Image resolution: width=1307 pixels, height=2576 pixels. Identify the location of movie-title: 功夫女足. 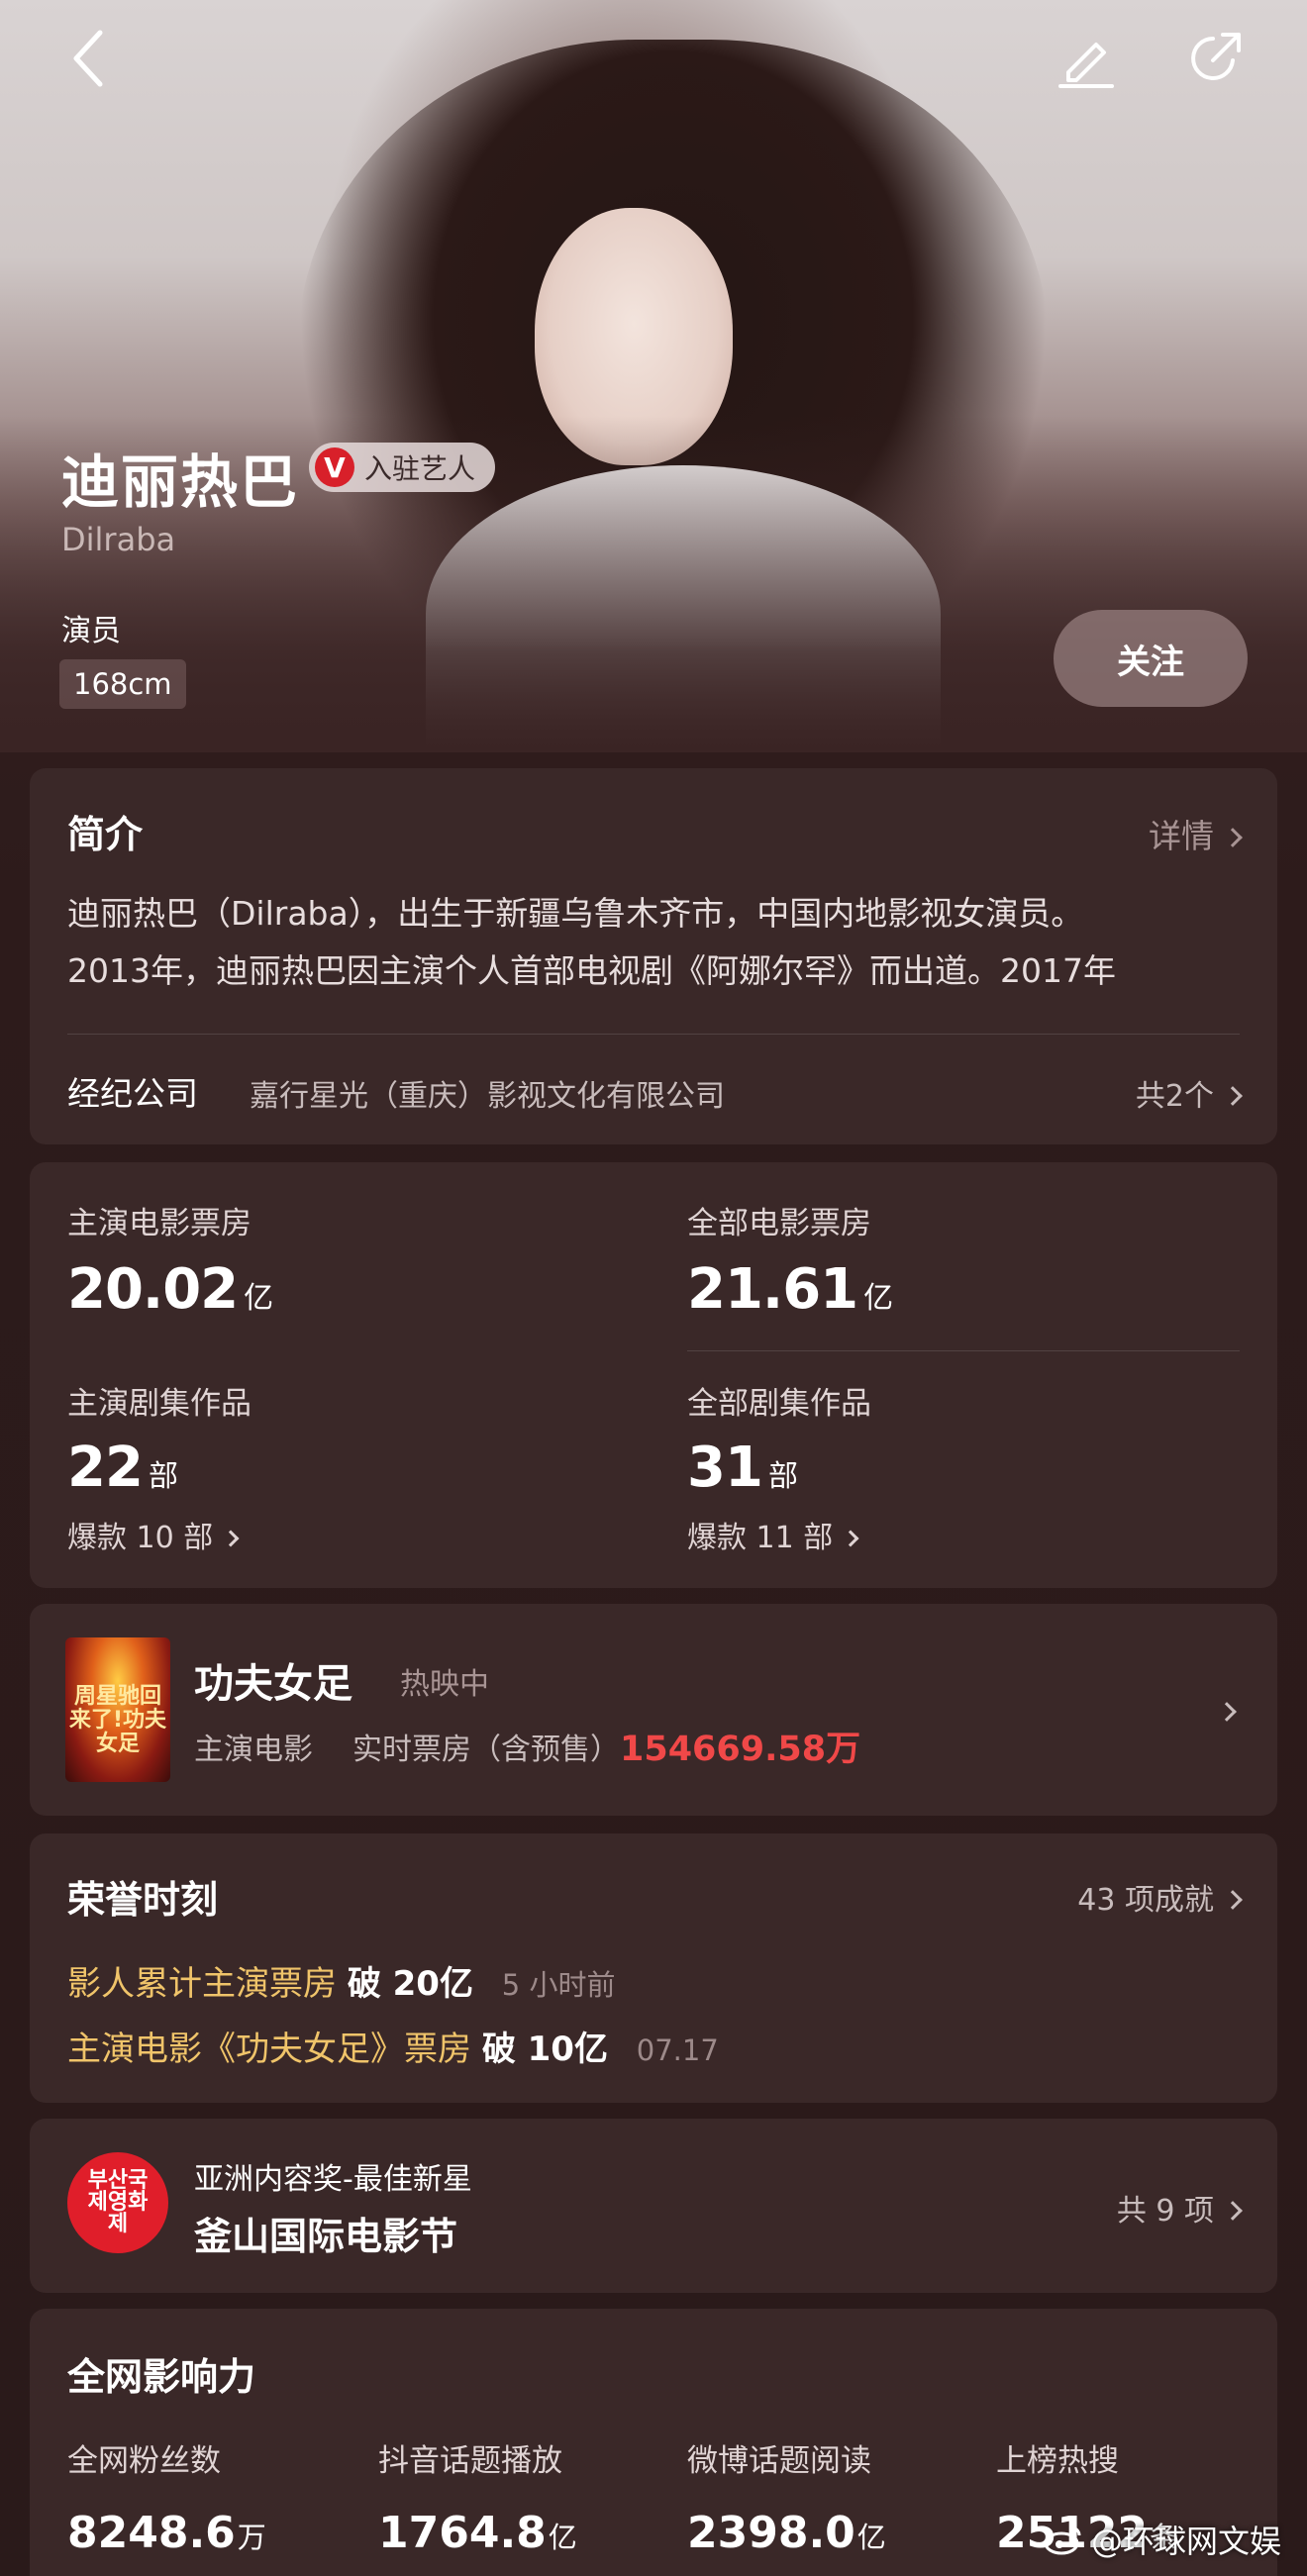
(273, 1684).